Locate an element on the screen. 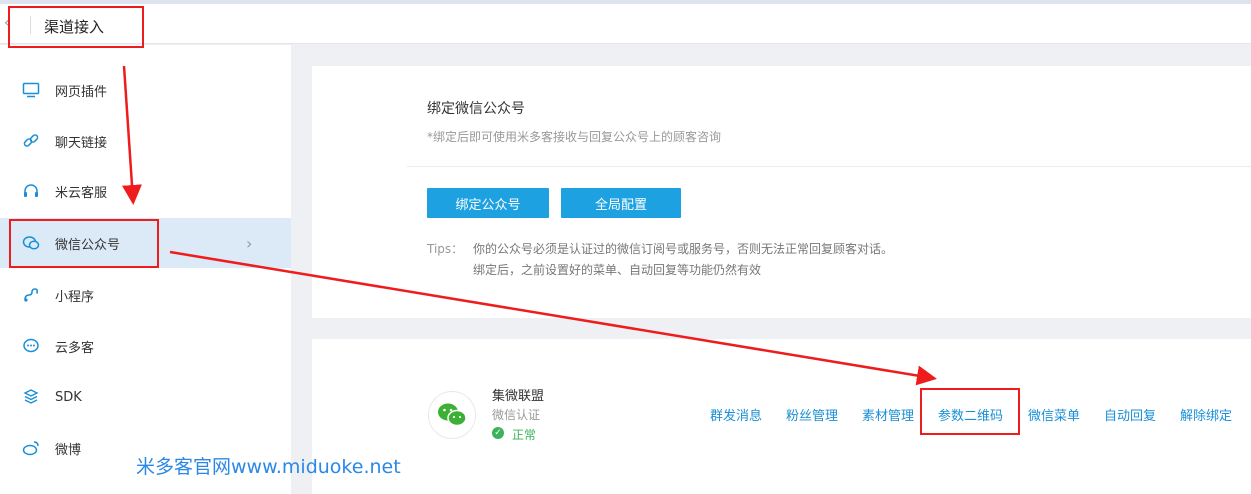  sidebar-item-yunduoke: 云多客 is located at coordinates (145, 346).